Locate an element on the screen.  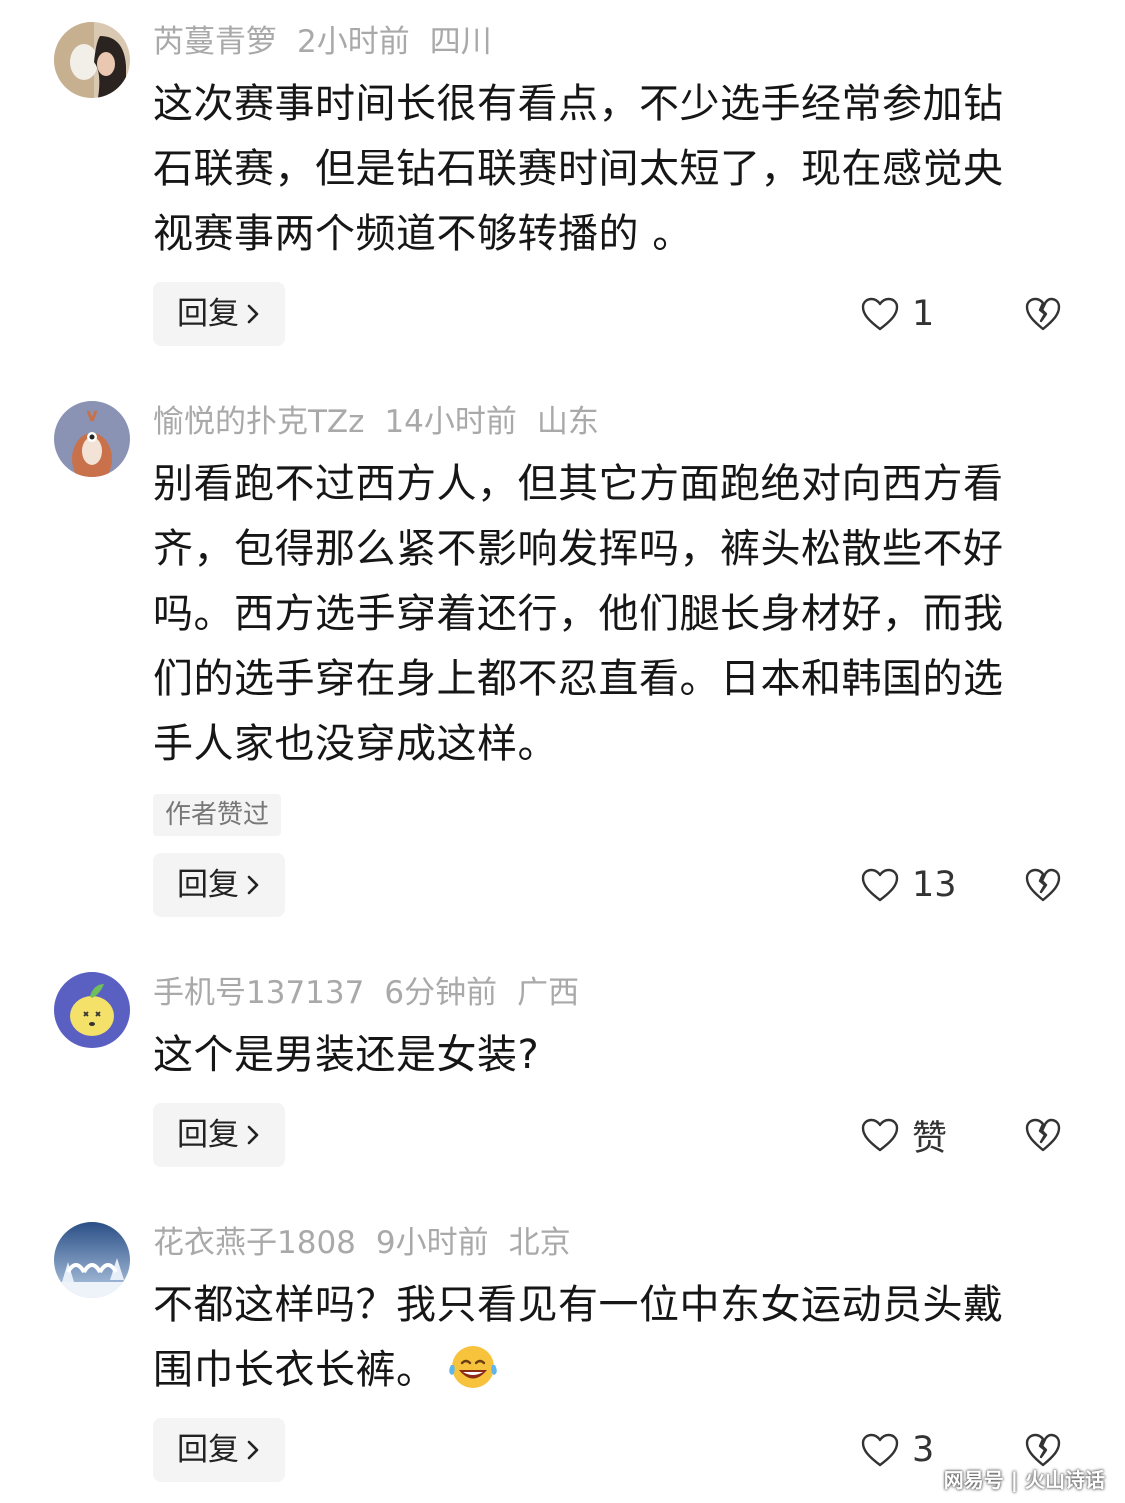
comment-text: 不都这样吗？我只看见有一位中东女运动员头戴 围巾长衣长裤。 is located at coordinates (613, 1342).